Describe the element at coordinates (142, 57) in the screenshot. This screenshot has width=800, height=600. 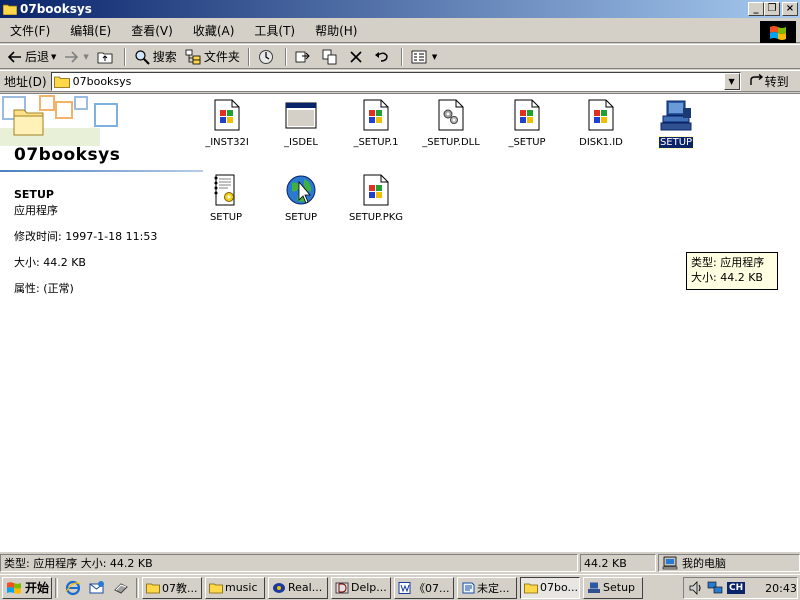
I see `search-icon` at that location.